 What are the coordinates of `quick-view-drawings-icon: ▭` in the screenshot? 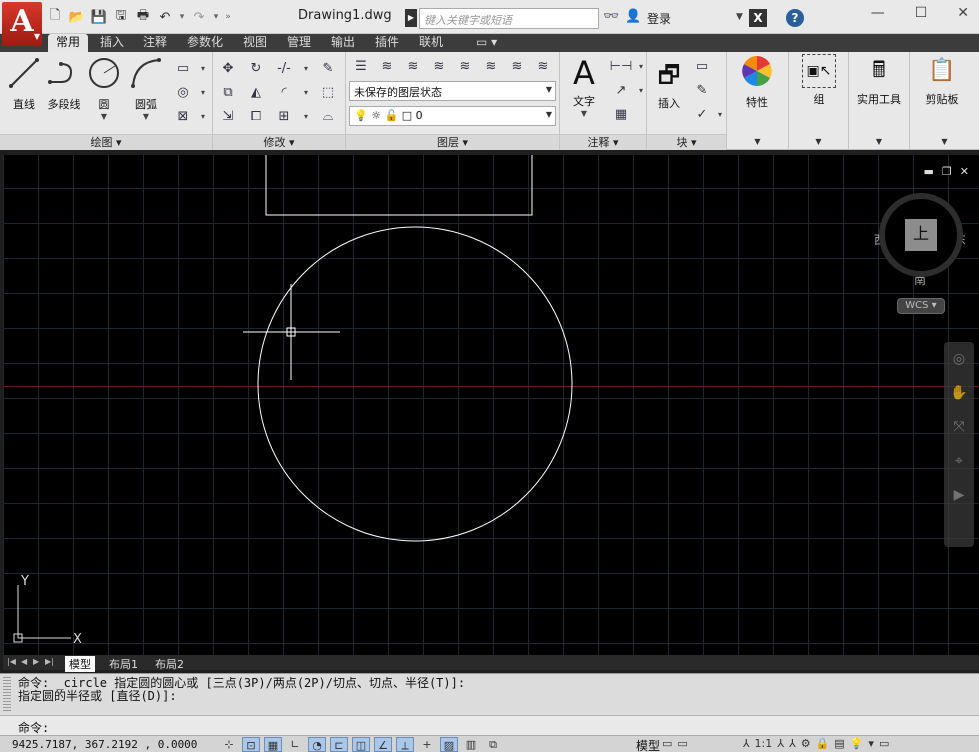 It's located at (682, 743).